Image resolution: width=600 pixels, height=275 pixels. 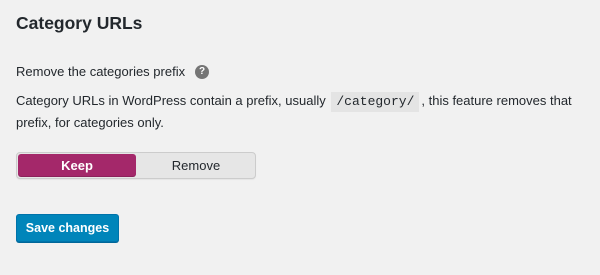 I want to click on help-icon: ?, so click(x=202, y=71).